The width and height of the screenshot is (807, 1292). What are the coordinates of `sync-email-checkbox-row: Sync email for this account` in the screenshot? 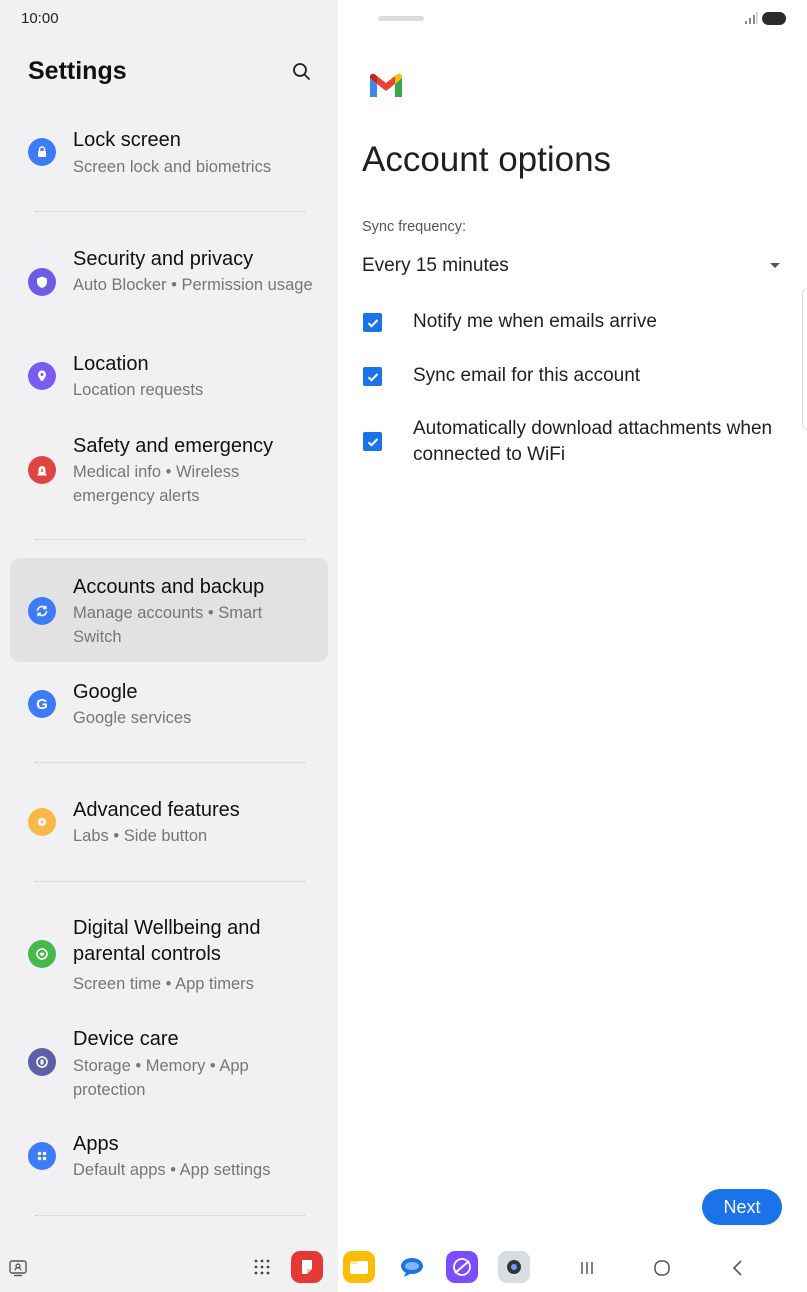 It's located at (568, 377).